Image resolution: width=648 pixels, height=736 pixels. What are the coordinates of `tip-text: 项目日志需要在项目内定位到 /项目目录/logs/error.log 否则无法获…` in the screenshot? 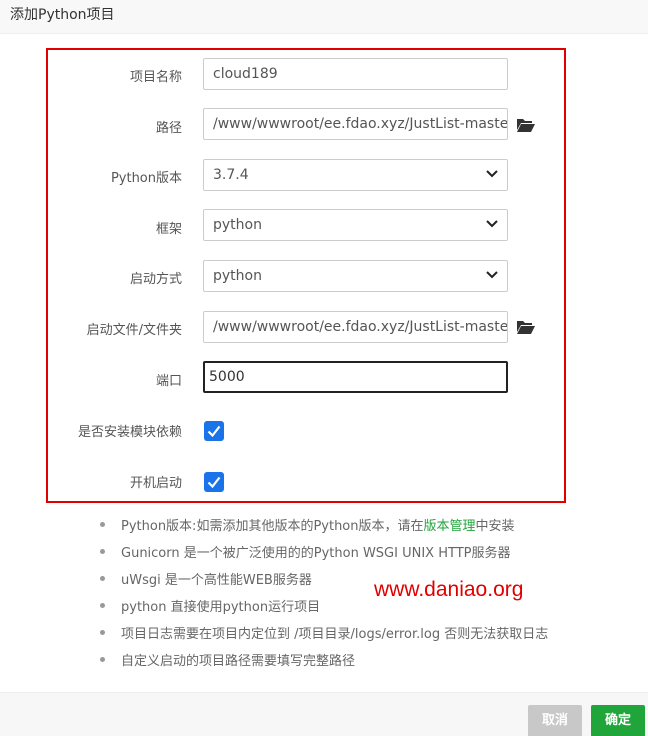 It's located at (335, 634).